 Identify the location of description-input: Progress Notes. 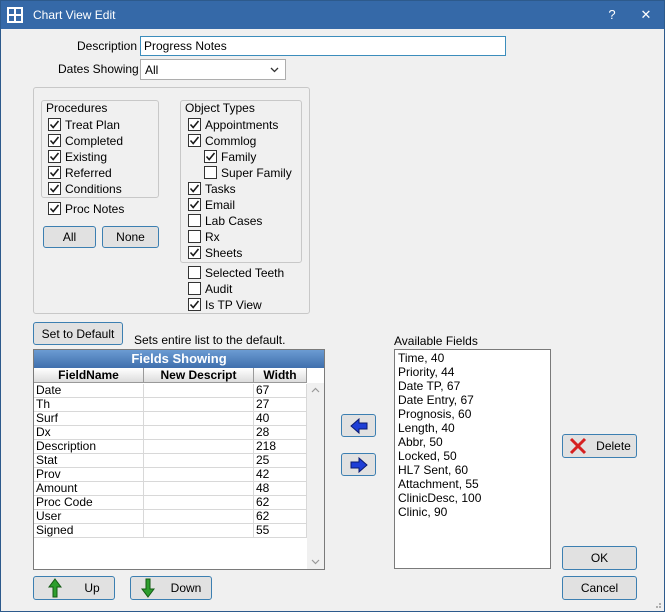
(323, 46).